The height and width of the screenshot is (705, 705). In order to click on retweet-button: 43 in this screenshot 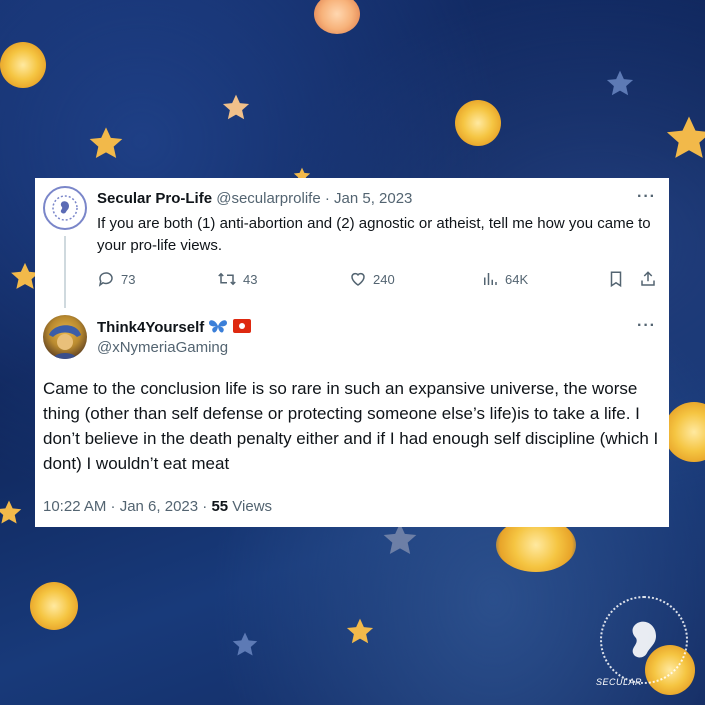, I will do `click(237, 279)`.